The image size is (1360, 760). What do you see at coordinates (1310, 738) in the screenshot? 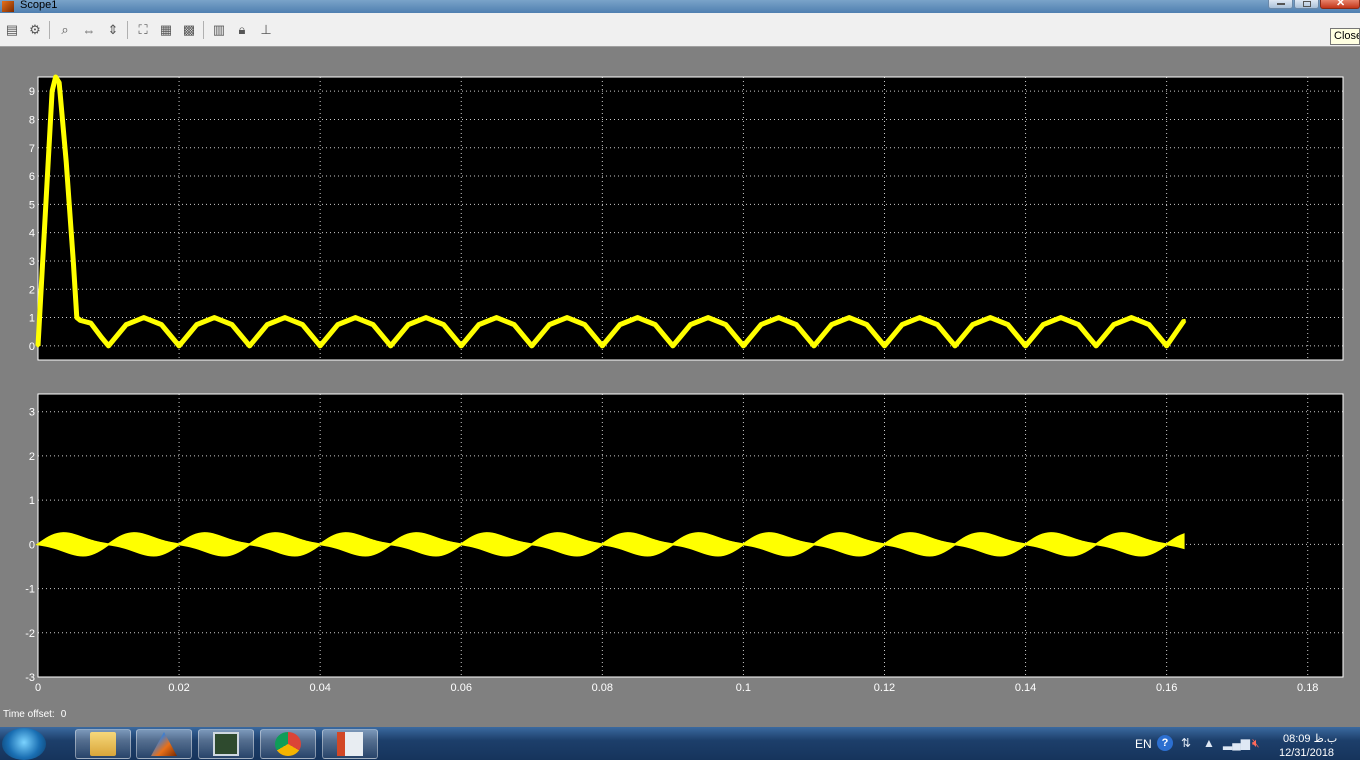
I see `clock-time: 08:09 ب.ظ` at bounding box center [1310, 738].